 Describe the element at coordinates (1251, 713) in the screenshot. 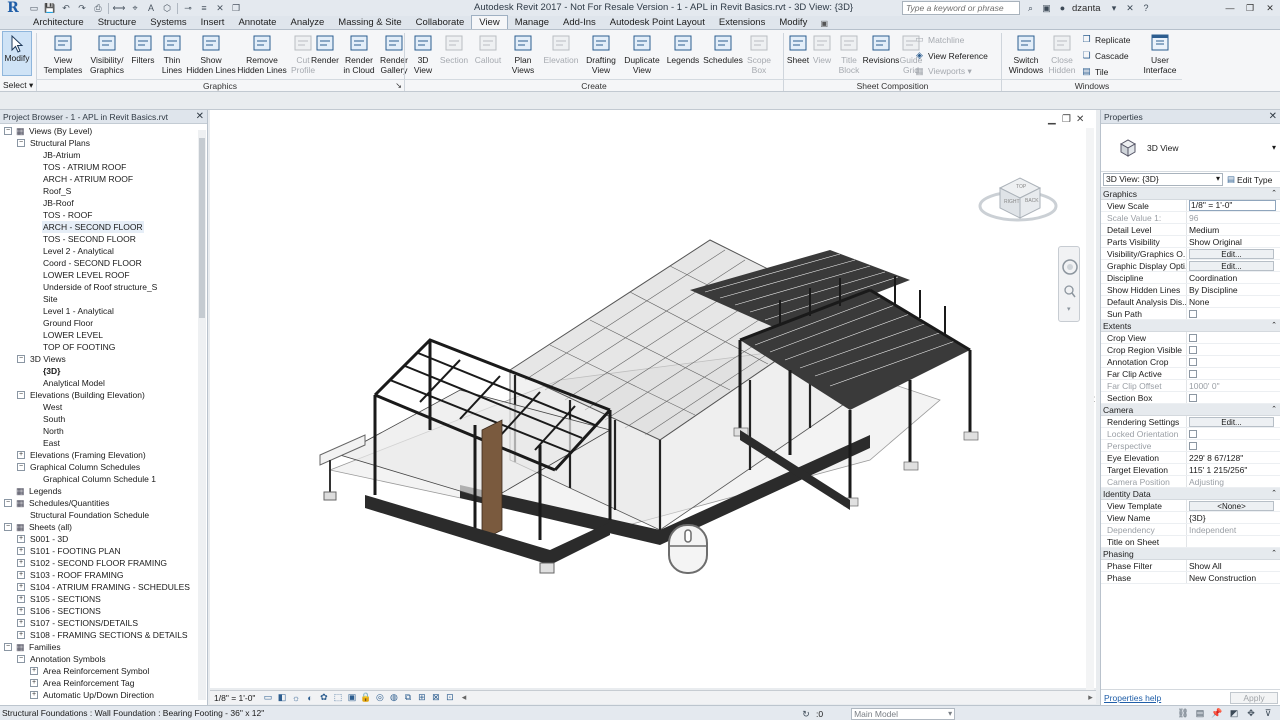

I see `drag-elements-icon: ✥` at that location.